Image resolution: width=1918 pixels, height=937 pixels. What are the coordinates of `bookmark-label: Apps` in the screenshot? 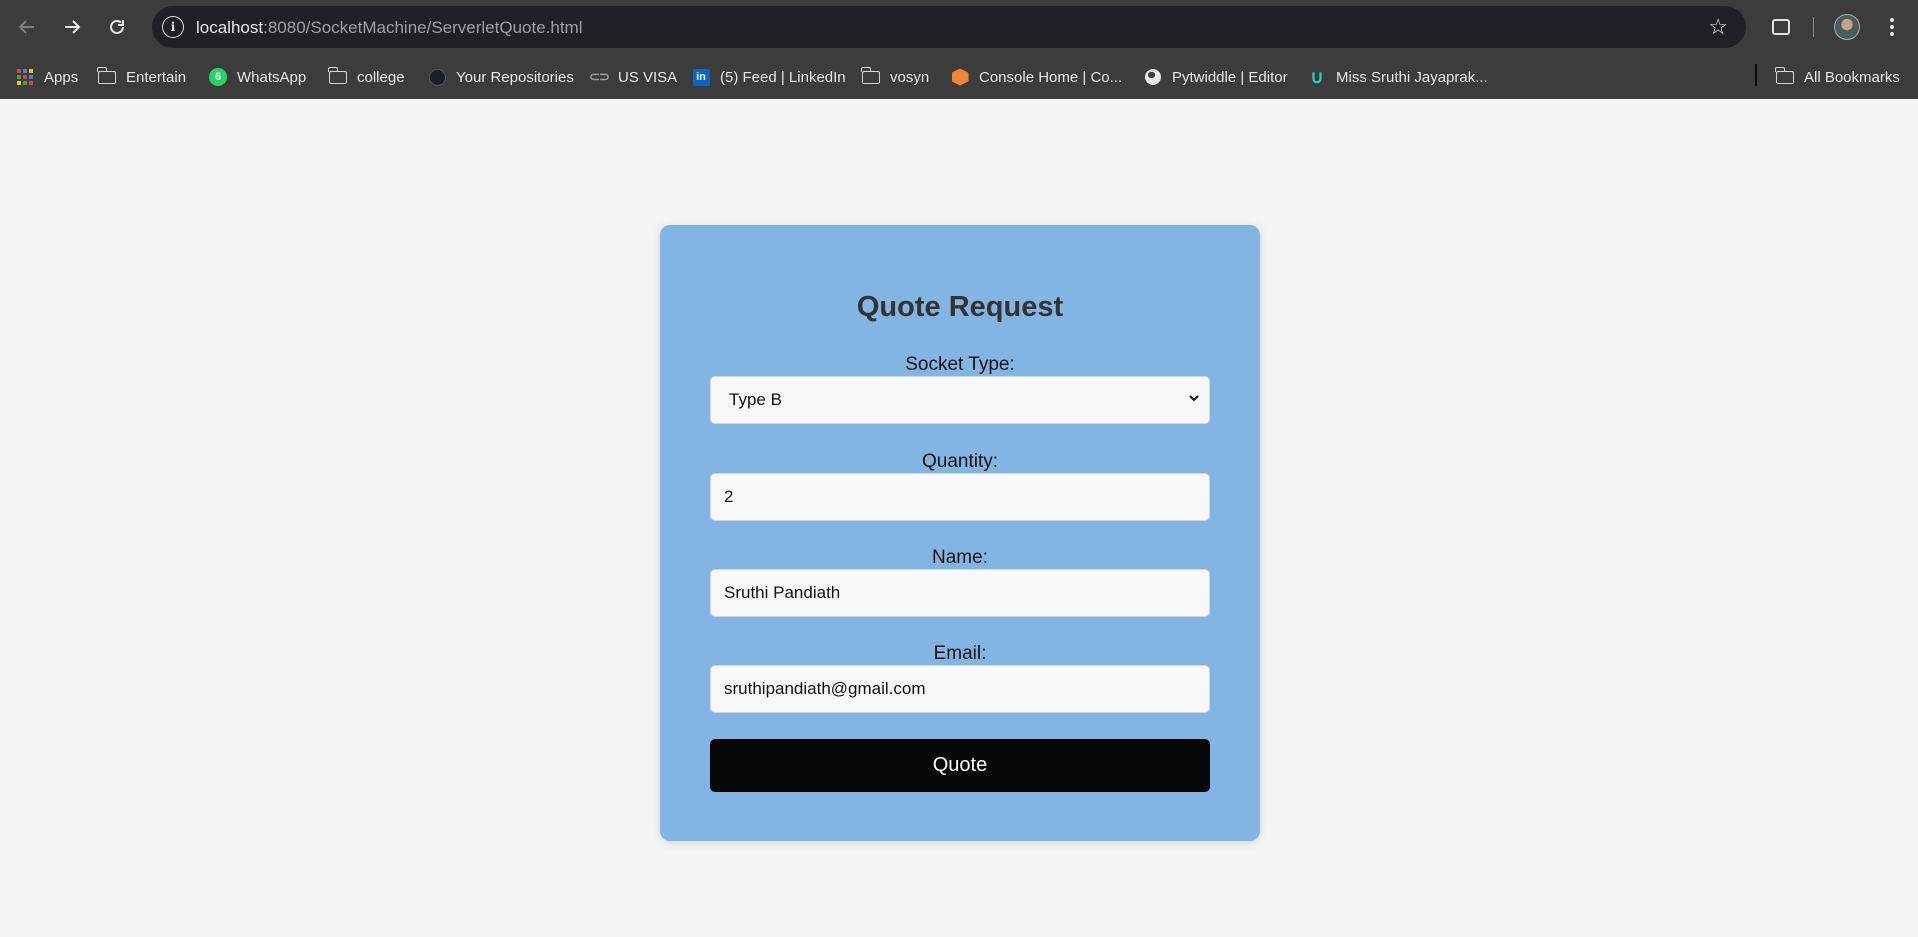 It's located at (61, 77).